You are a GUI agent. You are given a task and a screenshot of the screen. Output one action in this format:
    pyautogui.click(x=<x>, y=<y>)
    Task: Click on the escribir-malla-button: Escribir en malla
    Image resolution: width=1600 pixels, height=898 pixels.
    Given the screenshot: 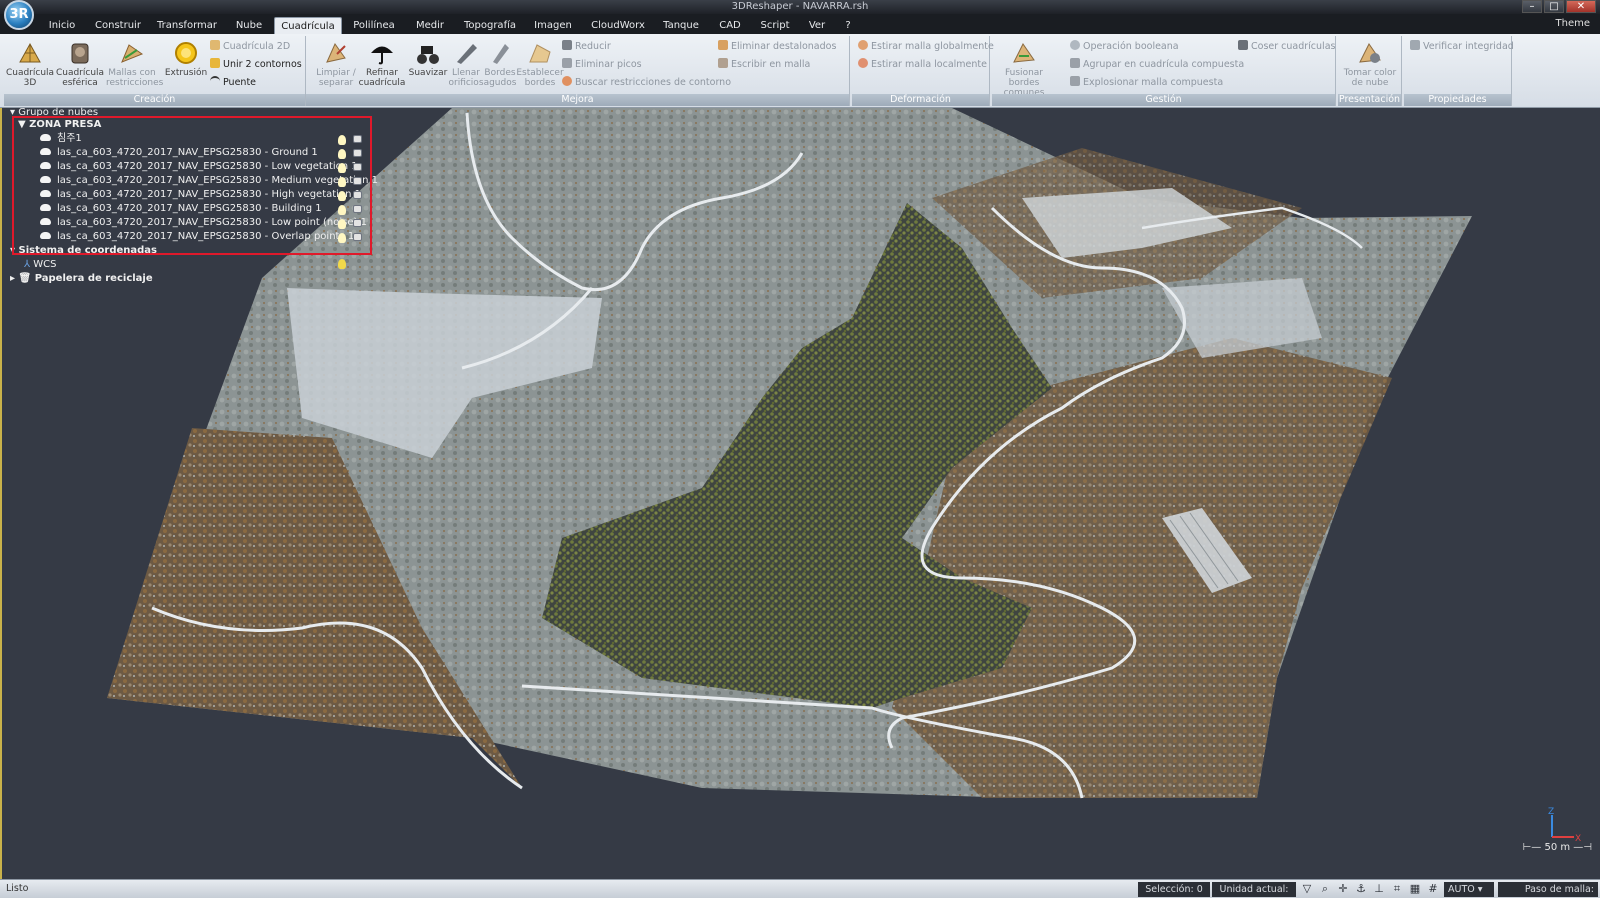 What is the action you would take?
    pyautogui.click(x=764, y=65)
    